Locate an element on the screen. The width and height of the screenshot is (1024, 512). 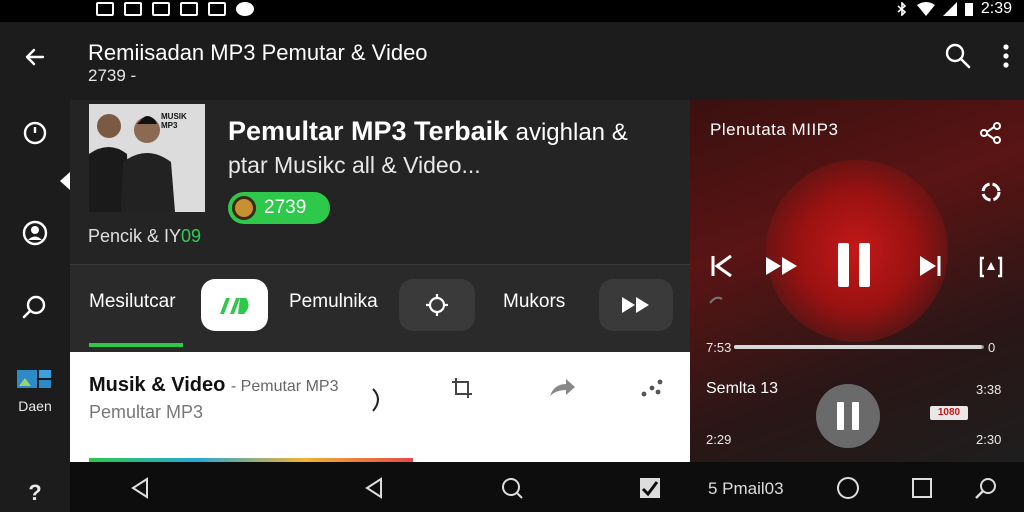
circle-home-icon is located at coordinates (848, 488).